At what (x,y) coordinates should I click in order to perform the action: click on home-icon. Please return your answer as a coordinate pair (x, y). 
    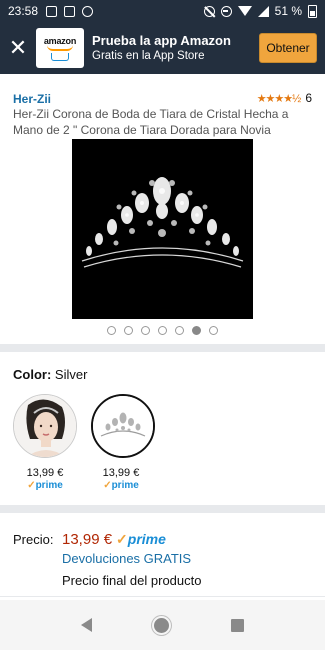
    Looking at the image, I should click on (161, 625).